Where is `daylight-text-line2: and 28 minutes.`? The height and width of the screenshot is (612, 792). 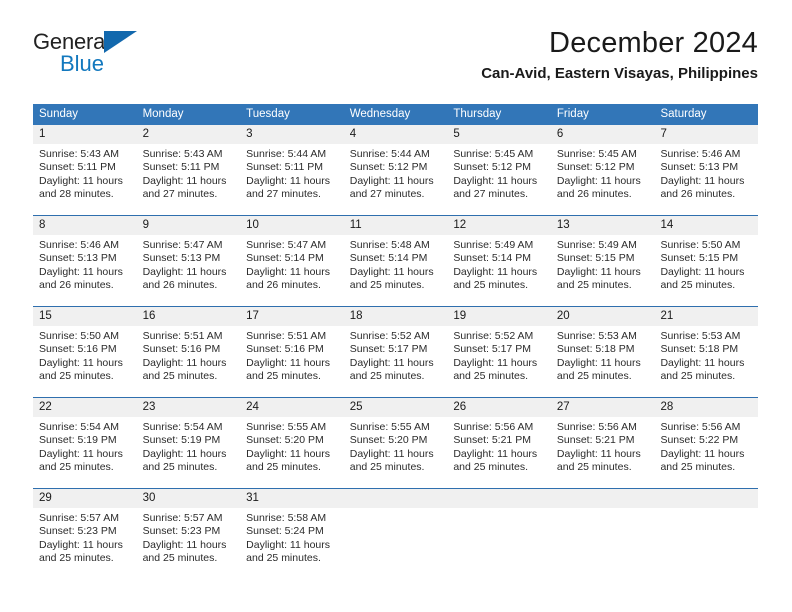
daylight-text-line2: and 28 minutes. is located at coordinates (76, 194).